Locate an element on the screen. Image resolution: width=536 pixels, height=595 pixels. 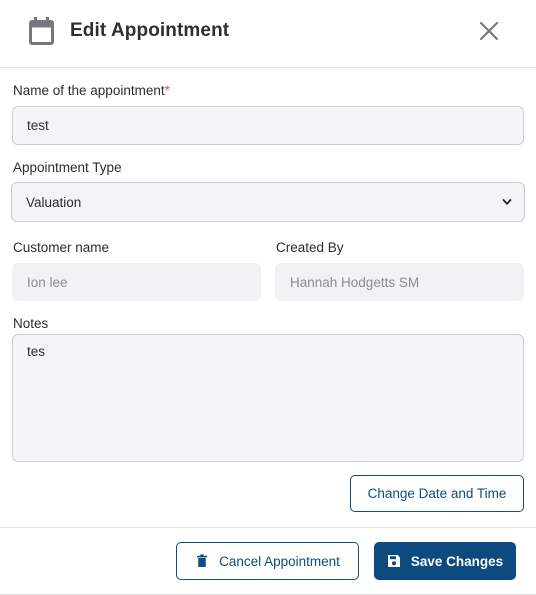
floppy-disk-icon is located at coordinates (393, 561).